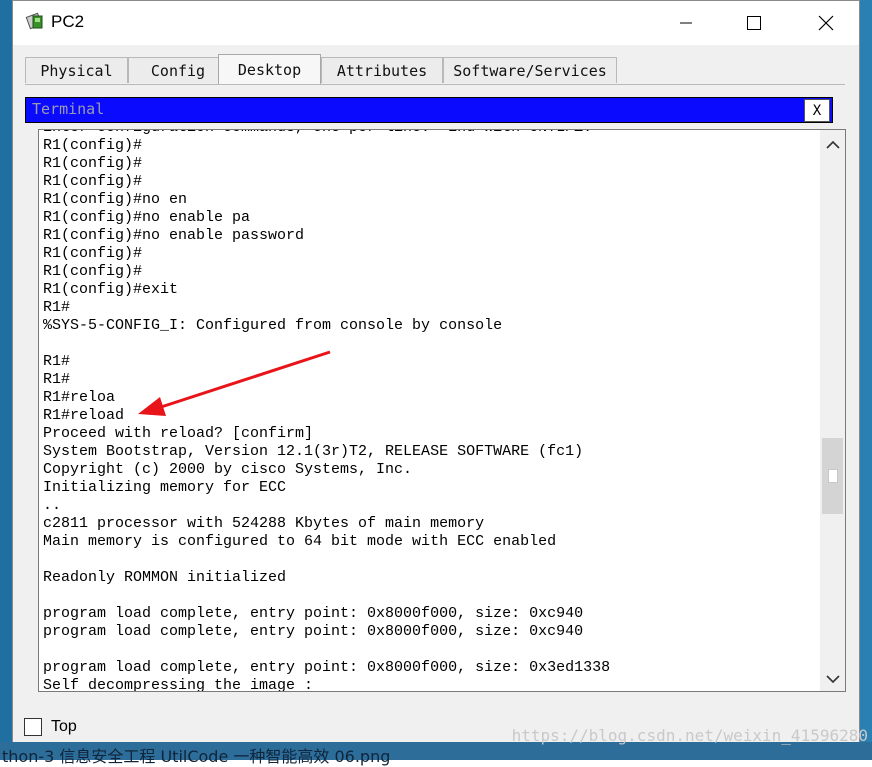 This screenshot has height=767, width=872. I want to click on terminal-line: Proceed with reload? [confirm], so click(178, 433).